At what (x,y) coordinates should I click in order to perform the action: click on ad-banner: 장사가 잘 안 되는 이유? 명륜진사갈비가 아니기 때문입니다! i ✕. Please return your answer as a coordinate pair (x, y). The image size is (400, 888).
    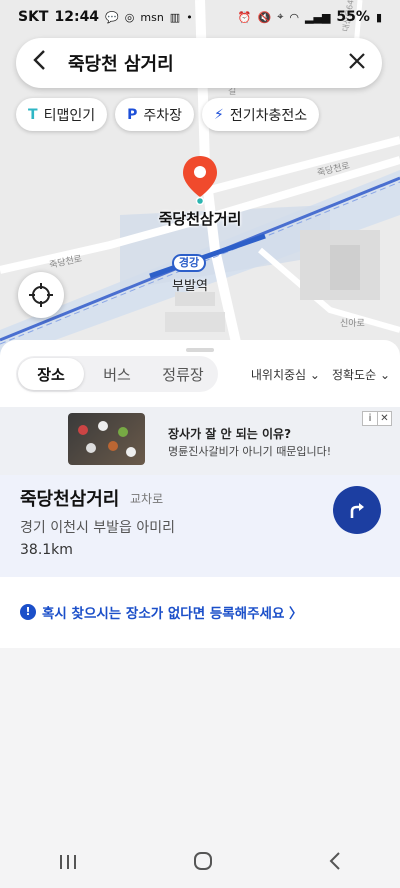
    Looking at the image, I should click on (200, 441).